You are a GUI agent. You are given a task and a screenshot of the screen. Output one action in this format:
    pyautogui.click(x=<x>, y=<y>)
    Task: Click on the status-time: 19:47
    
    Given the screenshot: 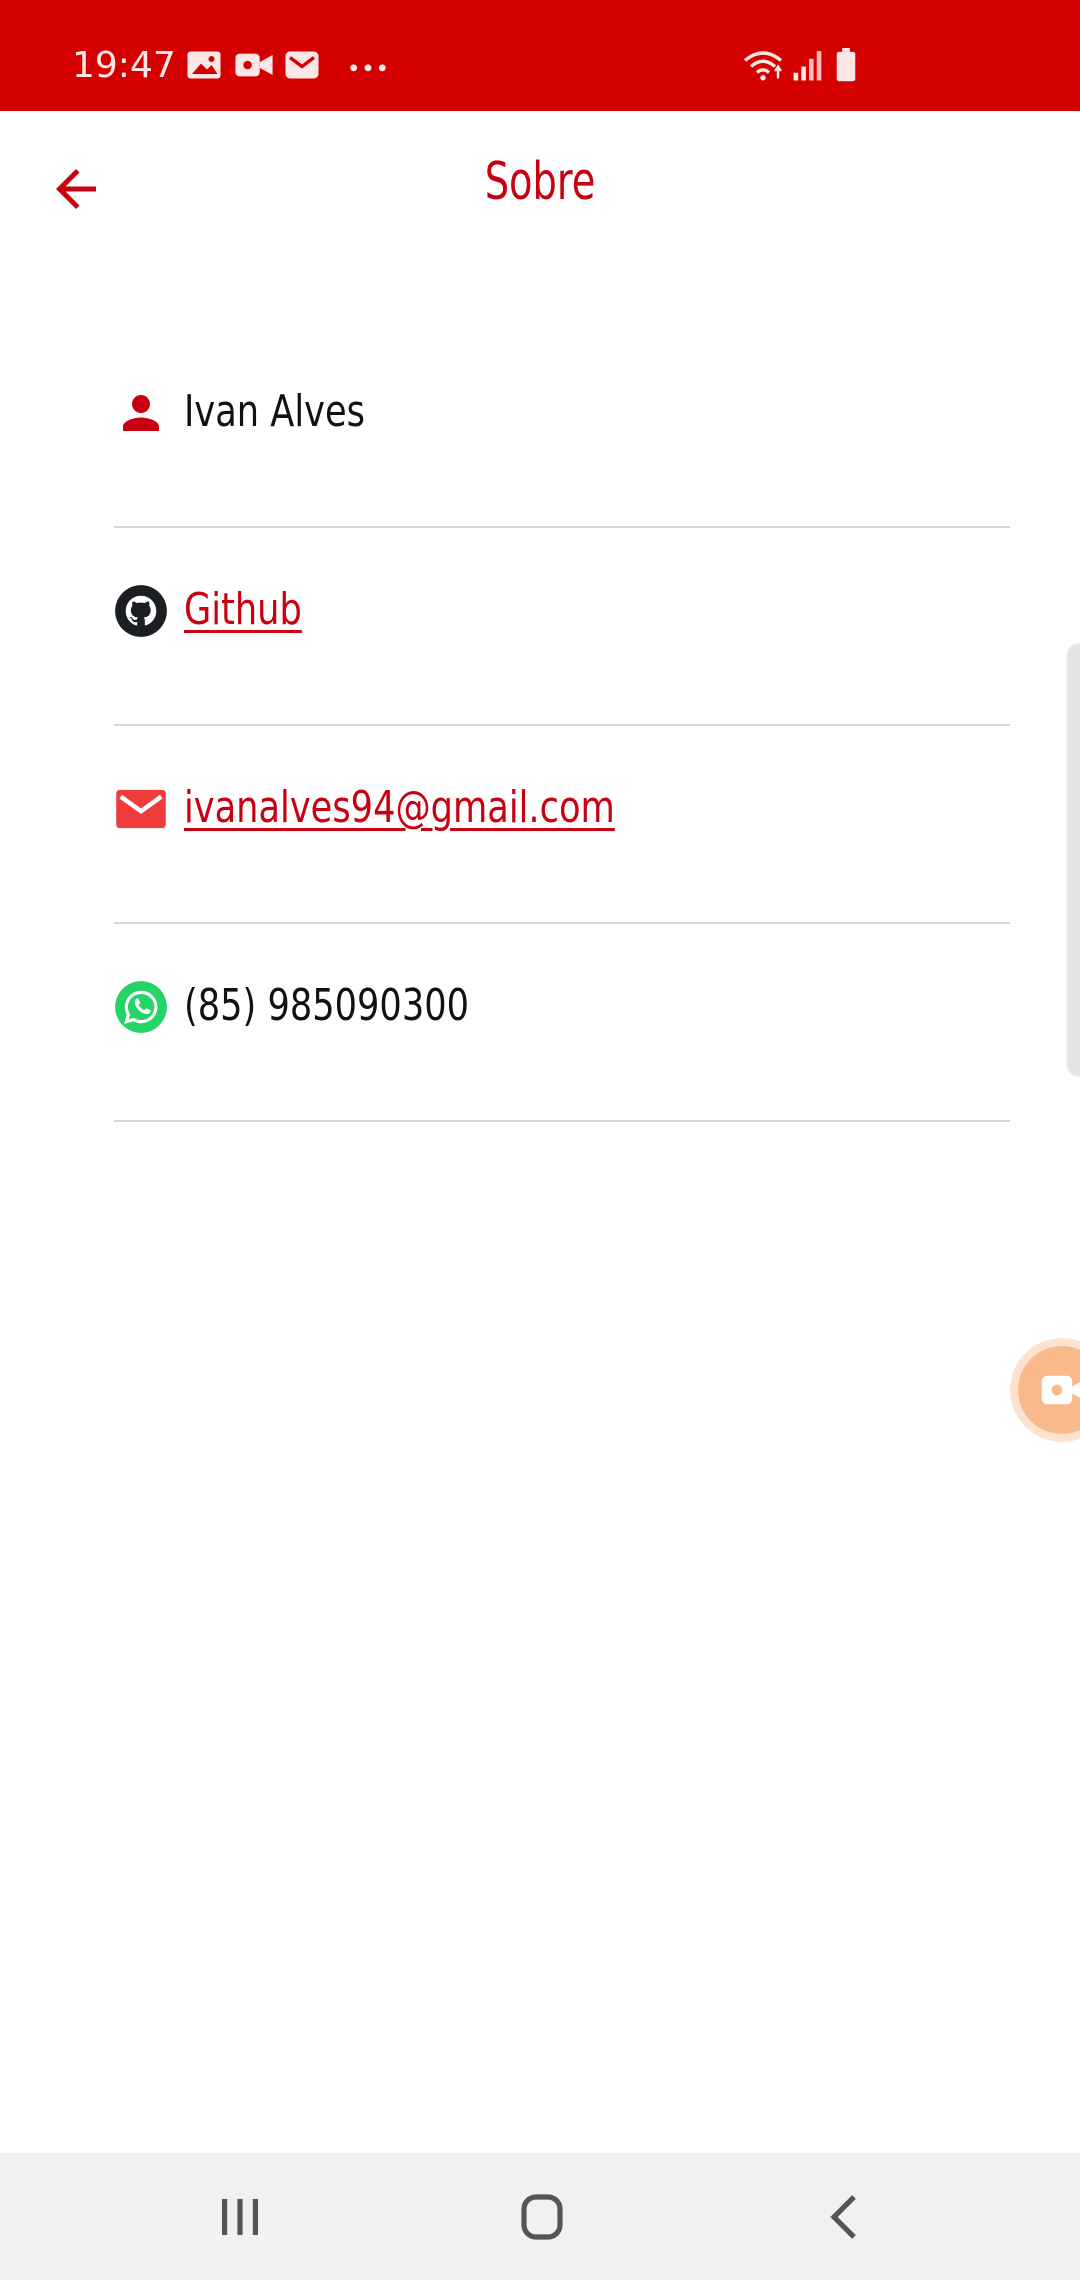 What is the action you would take?
    pyautogui.click(x=124, y=65)
    